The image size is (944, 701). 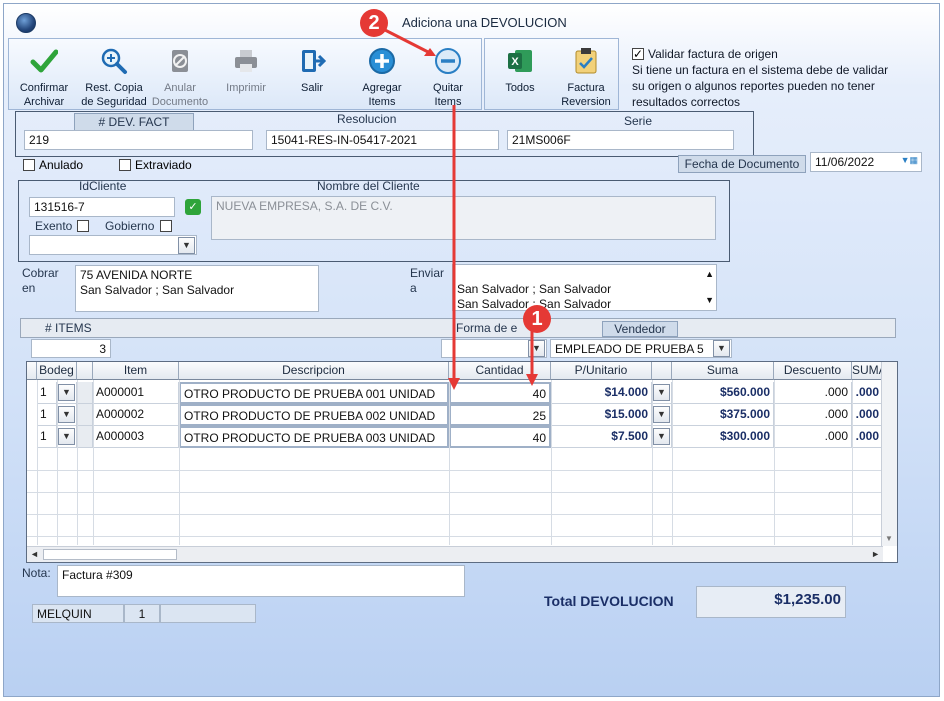 I want to click on cancel-document-icon, so click(x=180, y=61).